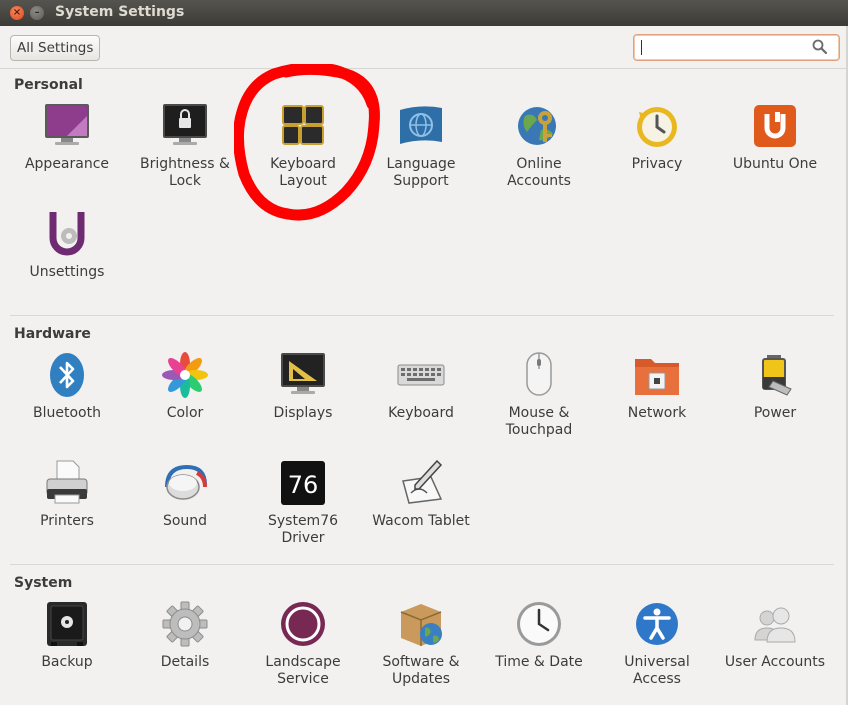 The image size is (848, 705). Describe the element at coordinates (539, 375) in the screenshot. I see `mouse-icon` at that location.